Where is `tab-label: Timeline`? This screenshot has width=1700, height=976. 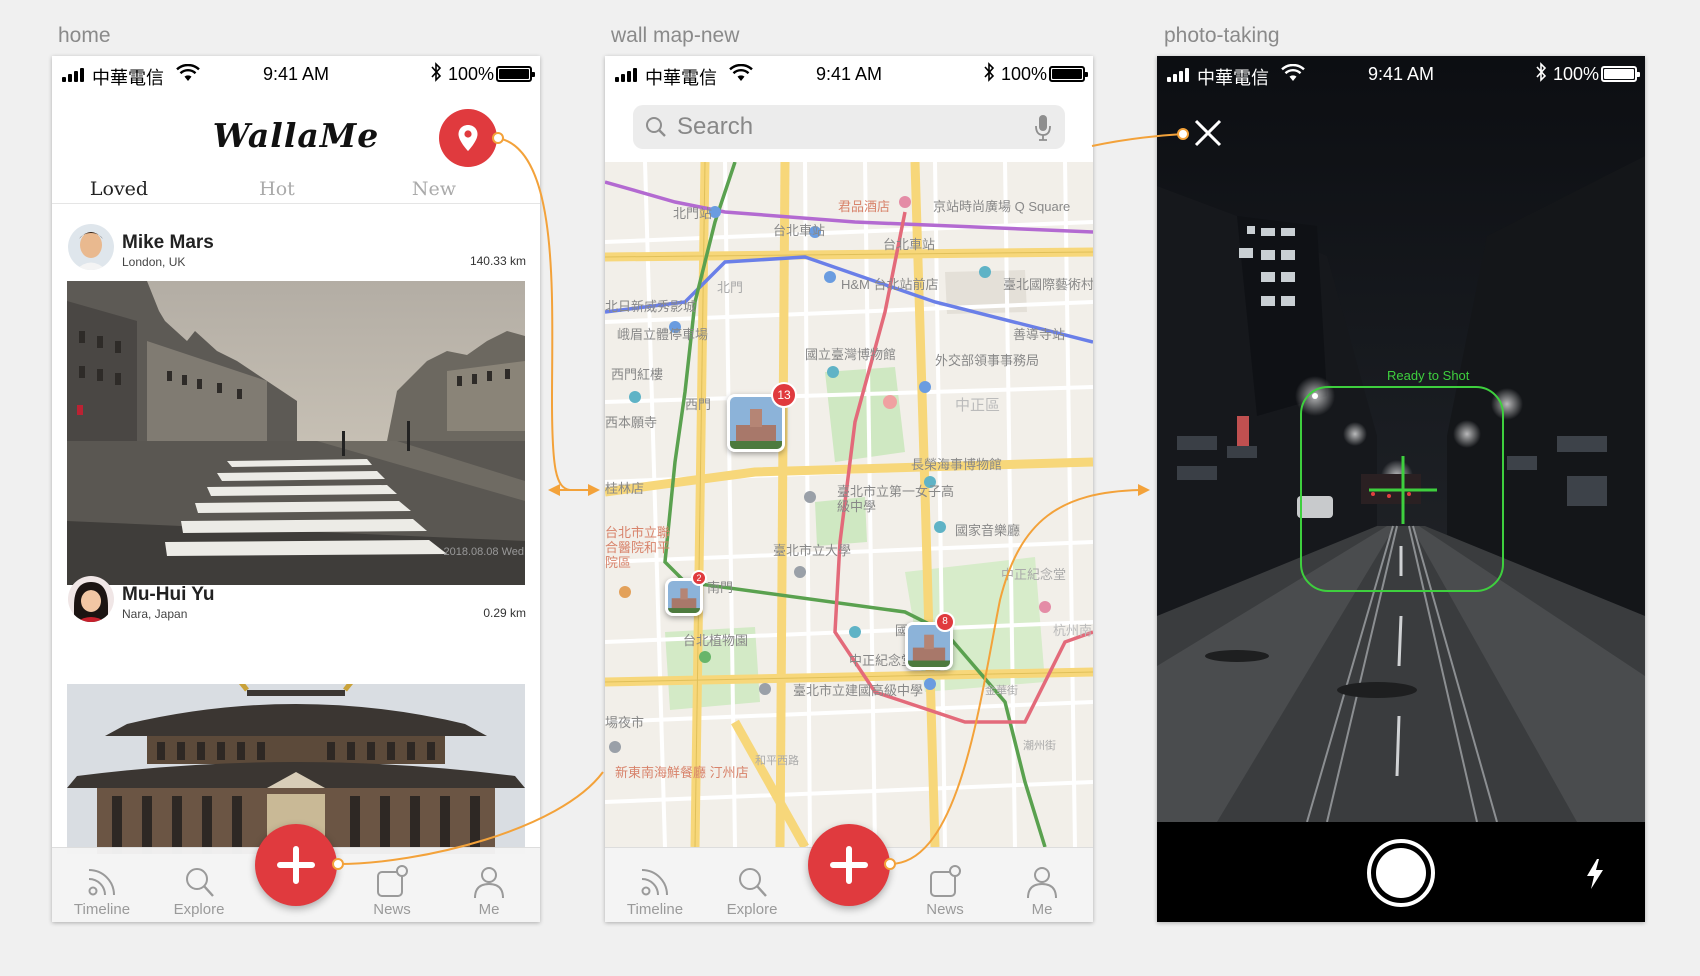
tab-label: Timeline is located at coordinates (655, 909).